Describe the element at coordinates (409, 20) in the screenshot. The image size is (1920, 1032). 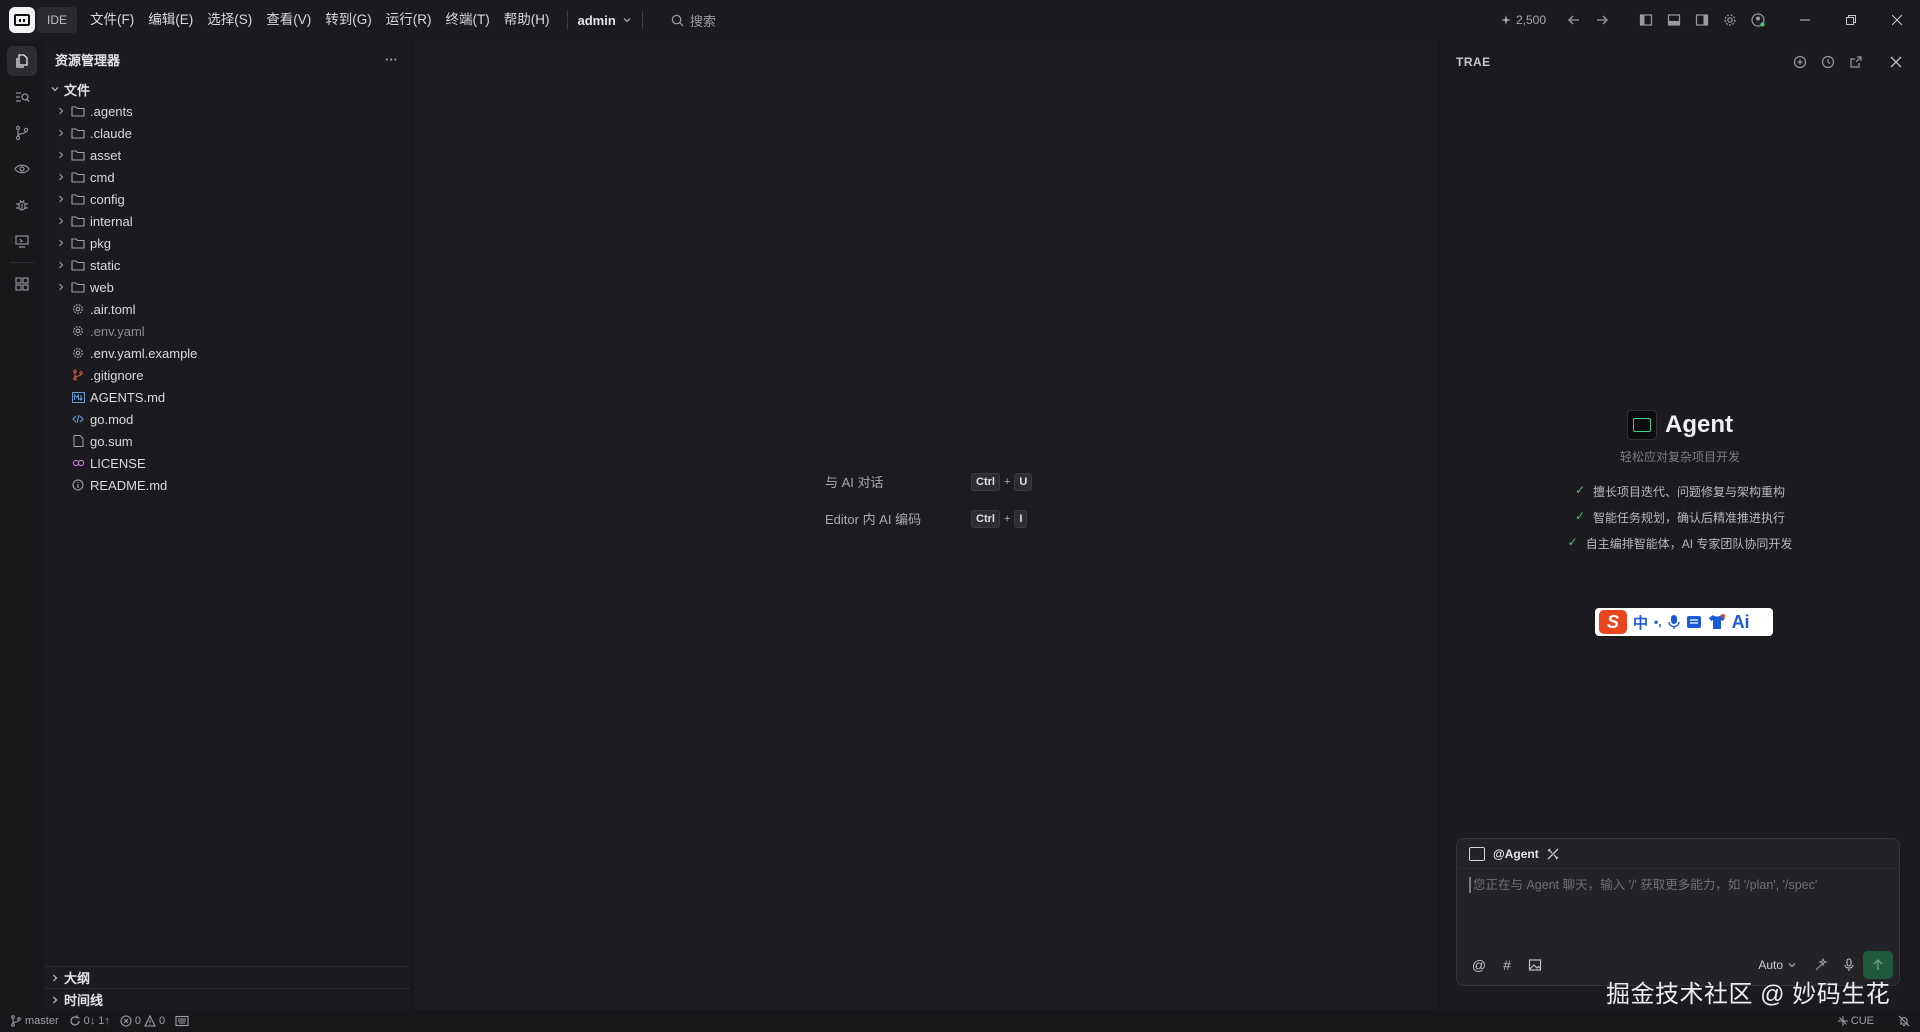
I see `menu-run: 运行(R)` at that location.